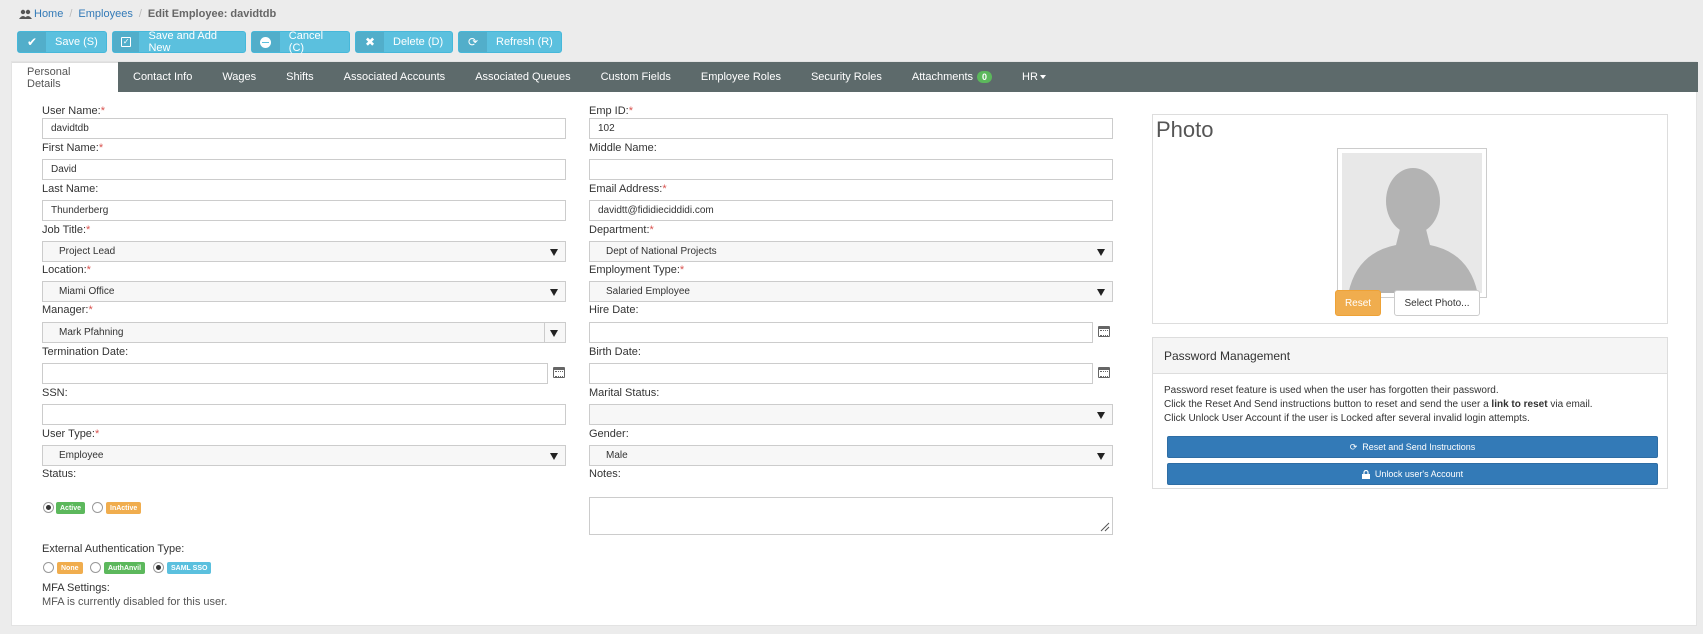  What do you see at coordinates (76, 42) in the screenshot?
I see `save-button-label: Save (S)` at bounding box center [76, 42].